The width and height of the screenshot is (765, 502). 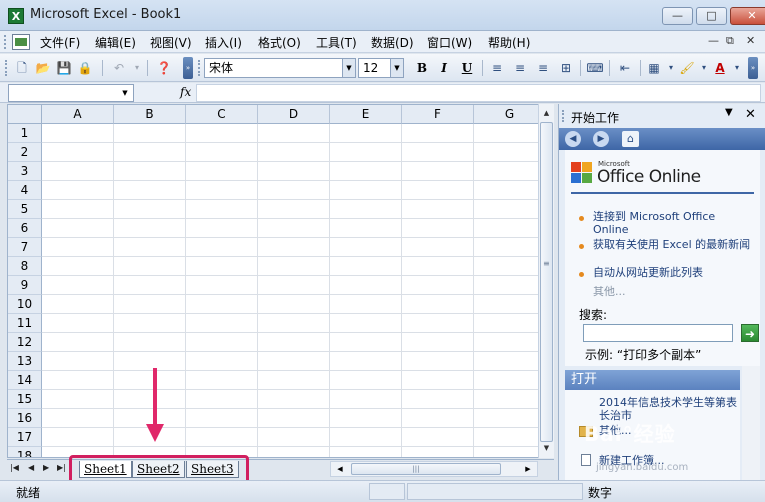 I want to click on menu-view: 视图(V), so click(x=171, y=42).